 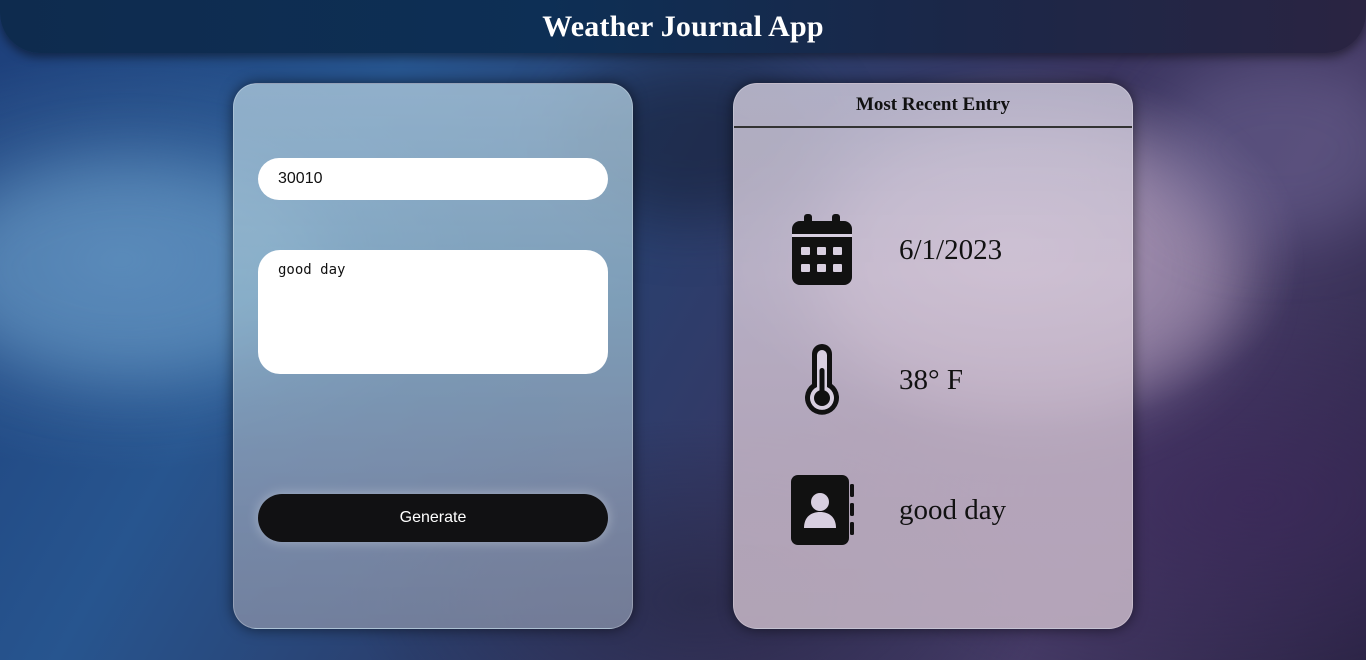 What do you see at coordinates (933, 106) in the screenshot?
I see `entry-title: Most Recent Entry` at bounding box center [933, 106].